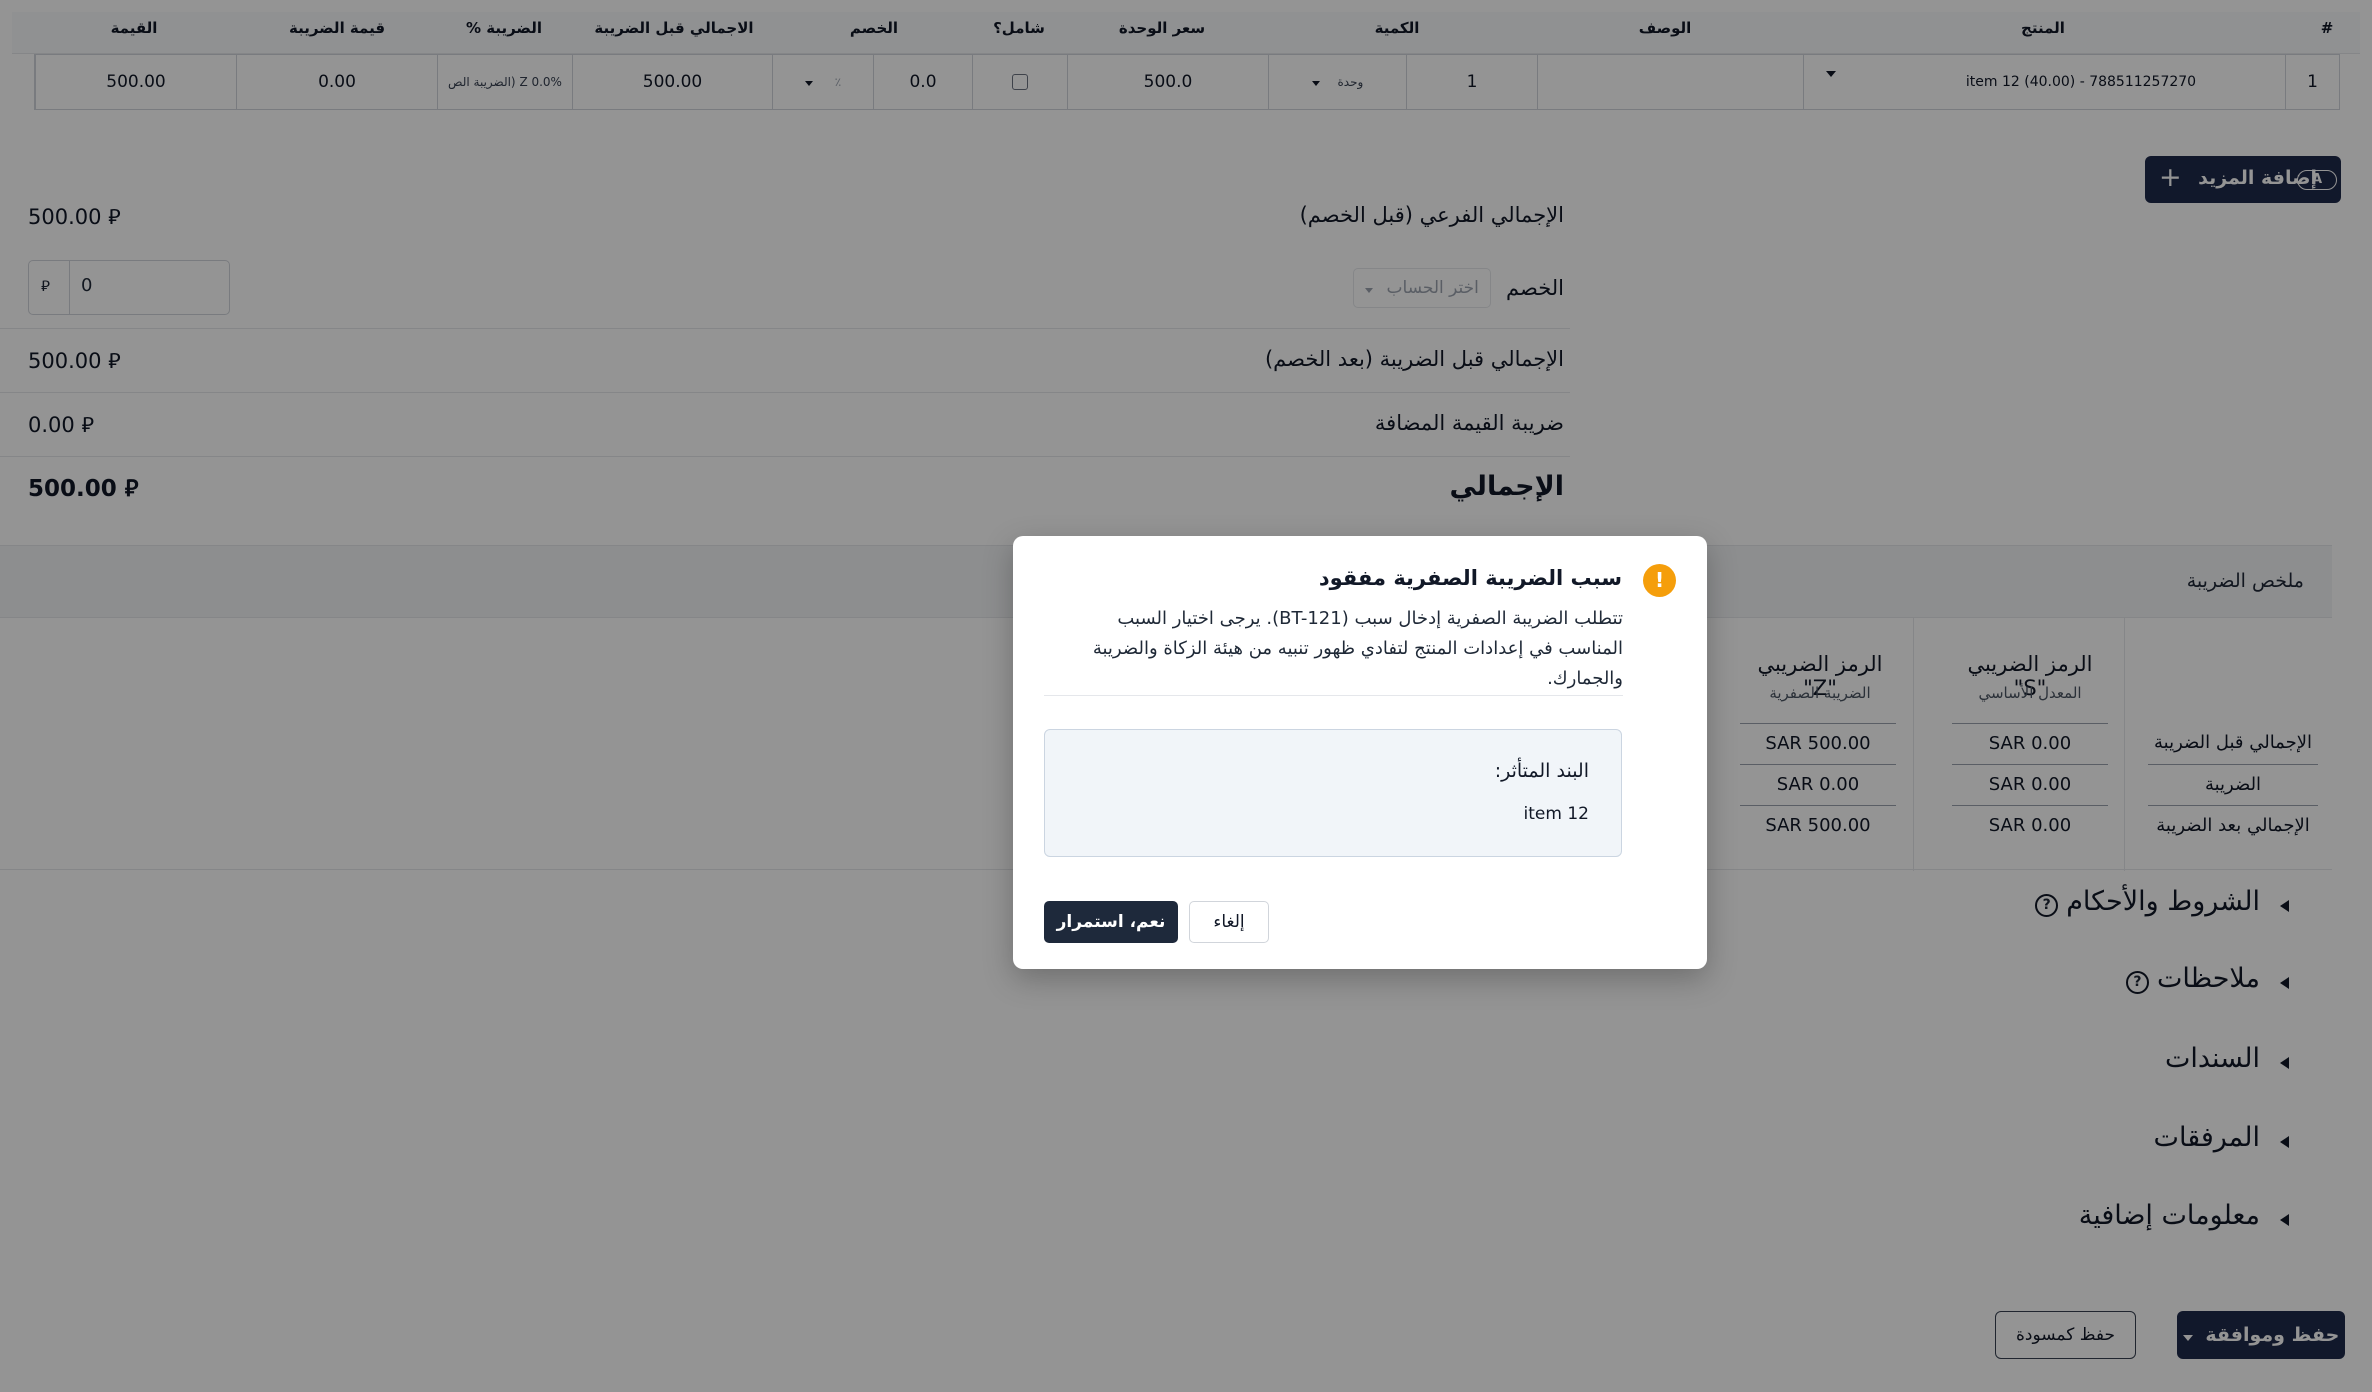 This screenshot has height=1392, width=2372. Describe the element at coordinates (1659, 580) in the screenshot. I see `warning-icon: !` at that location.